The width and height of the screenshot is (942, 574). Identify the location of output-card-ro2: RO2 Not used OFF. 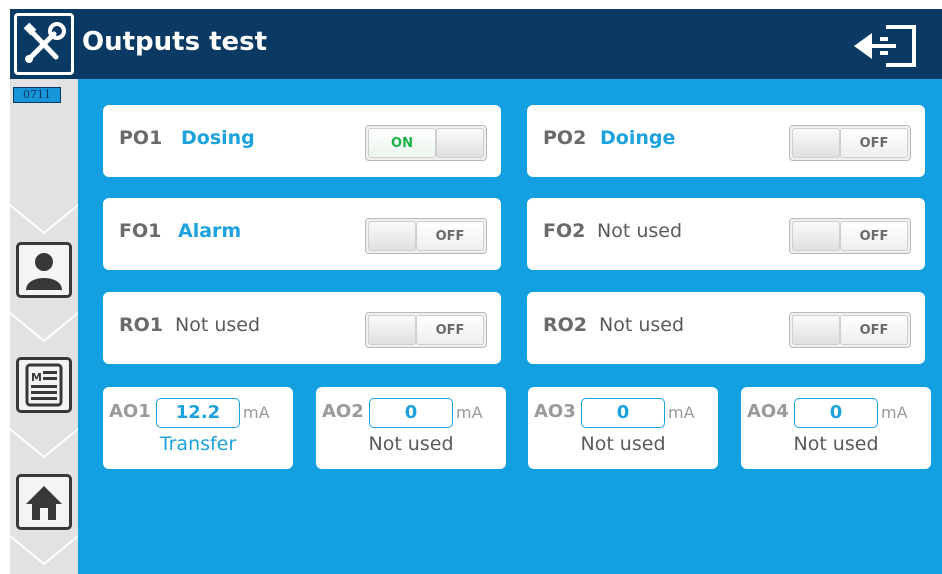
(726, 328).